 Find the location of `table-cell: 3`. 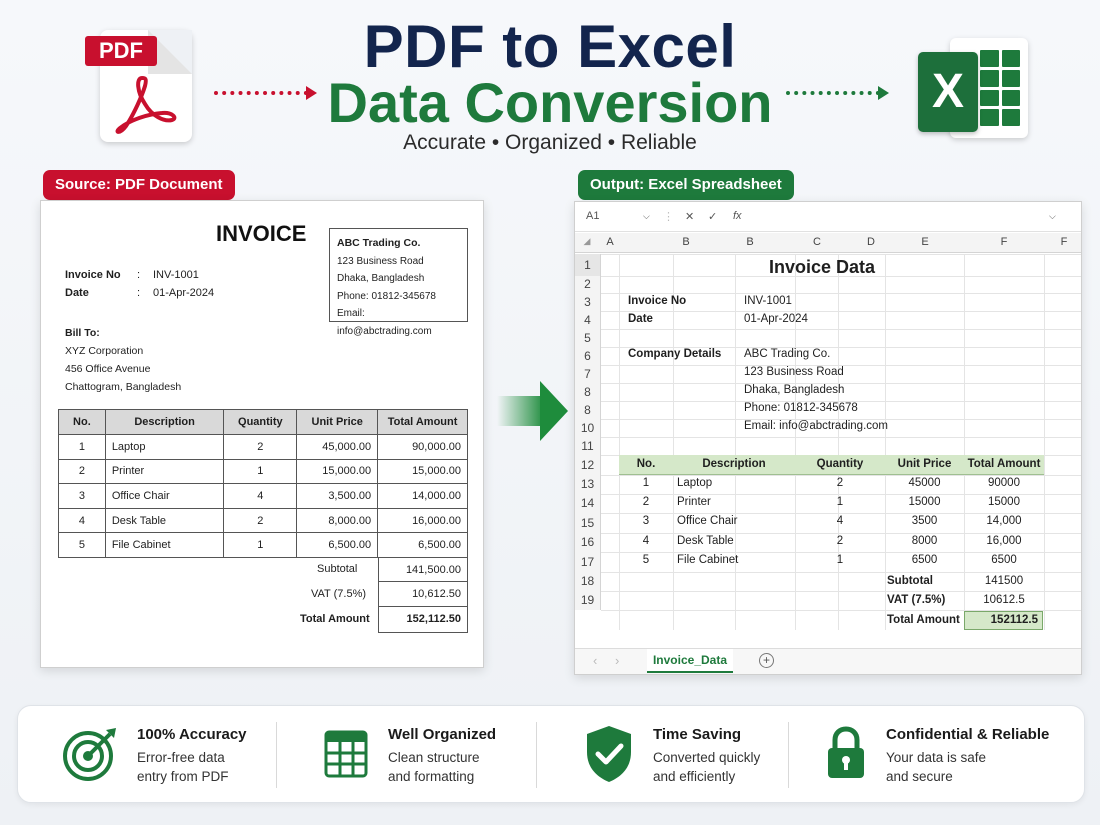

table-cell: 3 is located at coordinates (646, 521).